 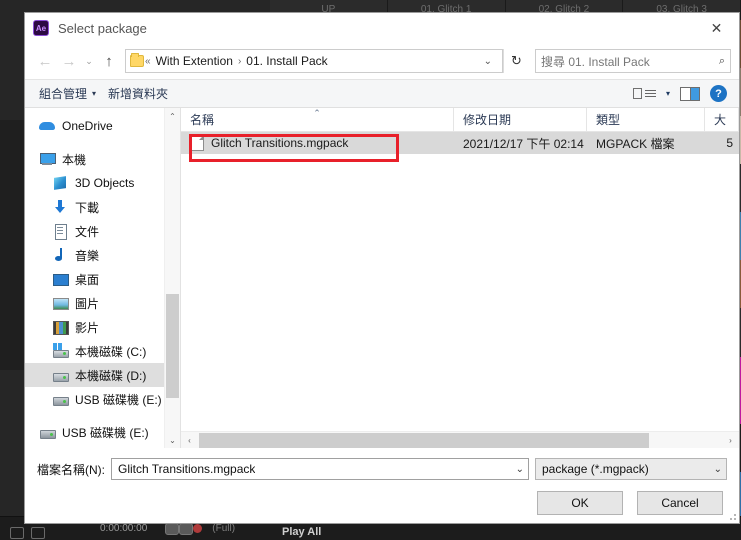 I want to click on new-folder-label: 新增資料夾, so click(x=138, y=94).